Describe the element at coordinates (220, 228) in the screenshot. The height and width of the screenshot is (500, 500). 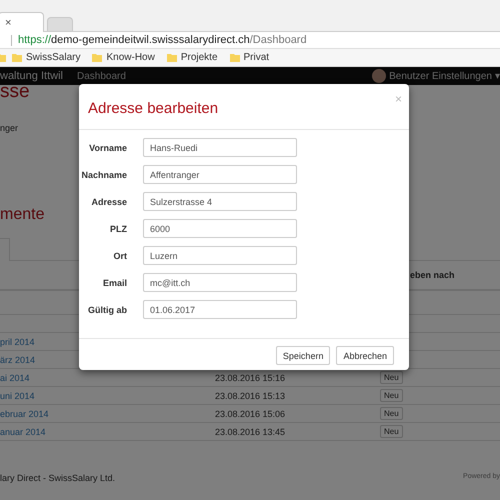
I see `input-field: 6000` at that location.